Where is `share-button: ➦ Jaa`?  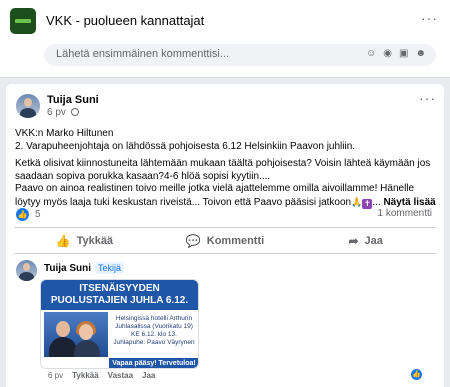
share-button: ➦ Jaa is located at coordinates (365, 240).